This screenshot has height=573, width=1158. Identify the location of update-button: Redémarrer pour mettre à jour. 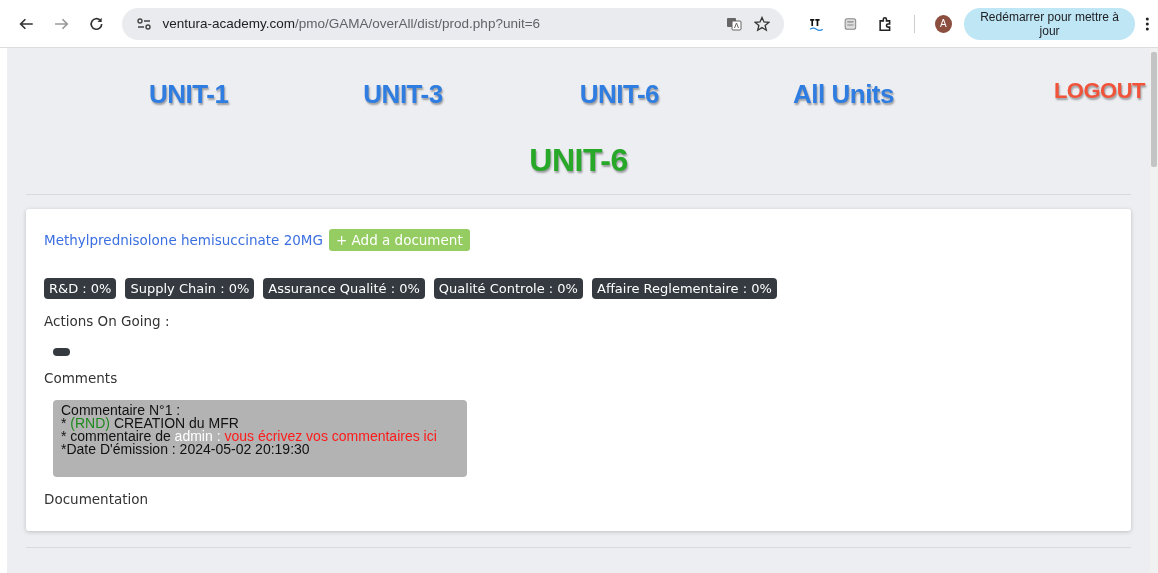
(1049, 23).